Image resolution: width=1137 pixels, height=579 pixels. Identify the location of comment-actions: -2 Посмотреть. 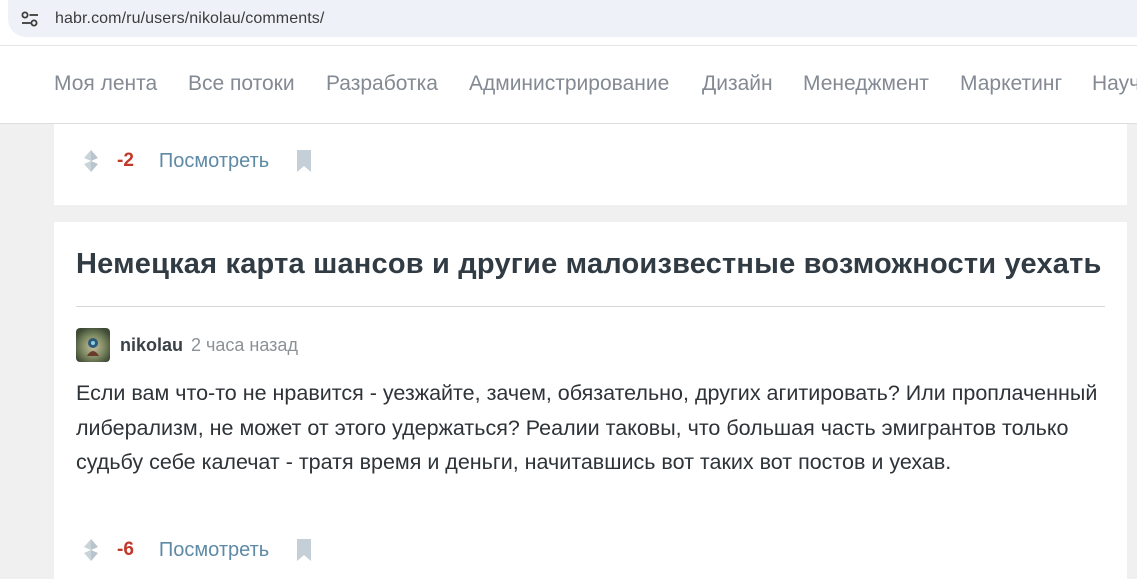
(197, 161).